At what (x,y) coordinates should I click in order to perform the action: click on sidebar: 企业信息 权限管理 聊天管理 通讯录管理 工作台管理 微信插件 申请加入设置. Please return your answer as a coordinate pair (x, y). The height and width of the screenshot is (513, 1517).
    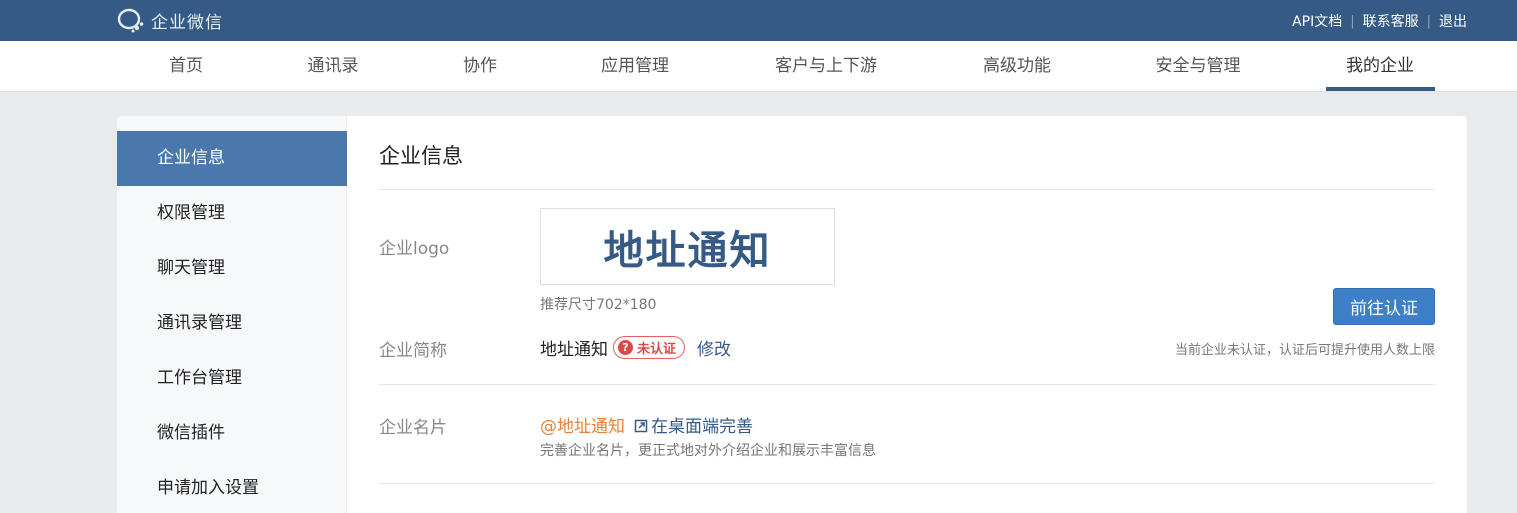
    Looking at the image, I should click on (232, 314).